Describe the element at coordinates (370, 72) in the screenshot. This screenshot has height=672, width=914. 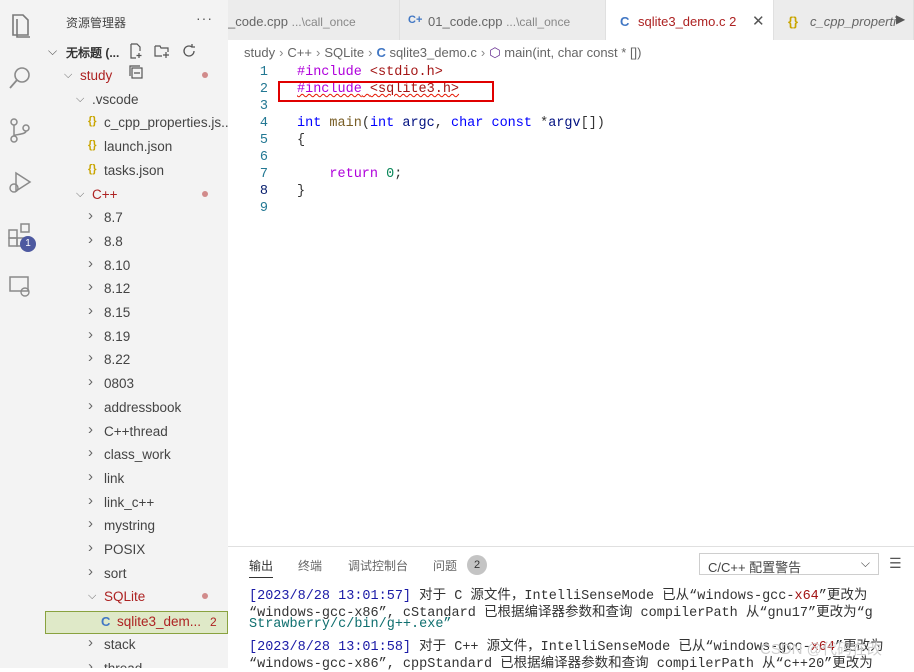
I see `code-line: #include <stdio.h>` at that location.